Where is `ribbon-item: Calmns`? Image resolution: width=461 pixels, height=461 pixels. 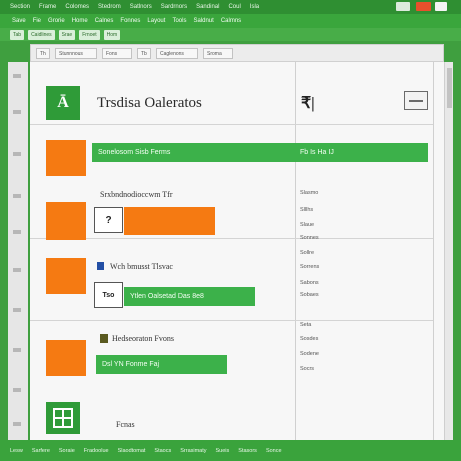 ribbon-item: Calmns is located at coordinates (231, 21).